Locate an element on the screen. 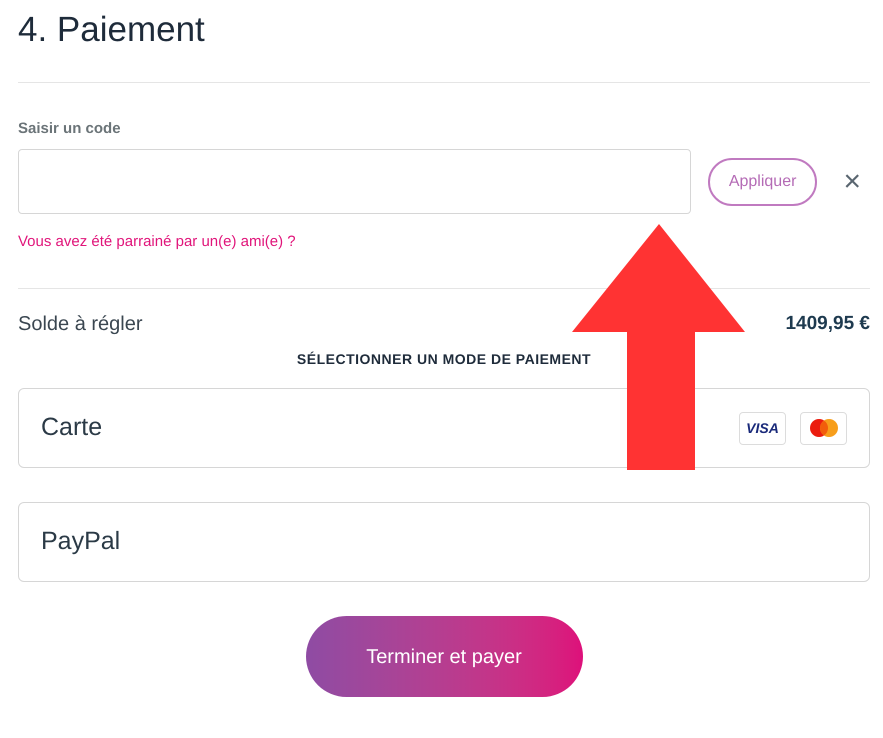  field-label: Saisir un code is located at coordinates (69, 129).